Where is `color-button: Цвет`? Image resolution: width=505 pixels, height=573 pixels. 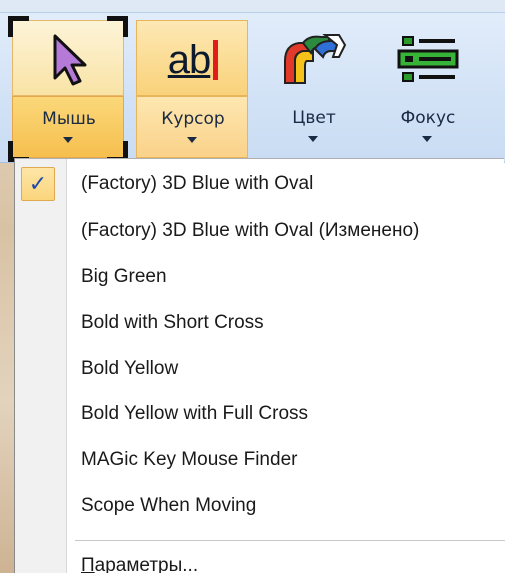
color-button: Цвет is located at coordinates (314, 89).